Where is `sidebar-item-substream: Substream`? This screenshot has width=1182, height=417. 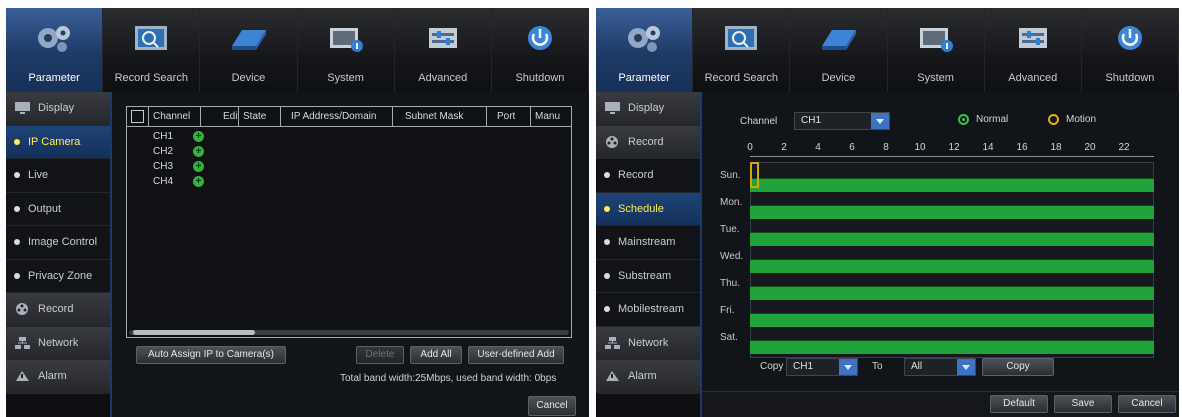 sidebar-item-substream: Substream is located at coordinates (648, 276).